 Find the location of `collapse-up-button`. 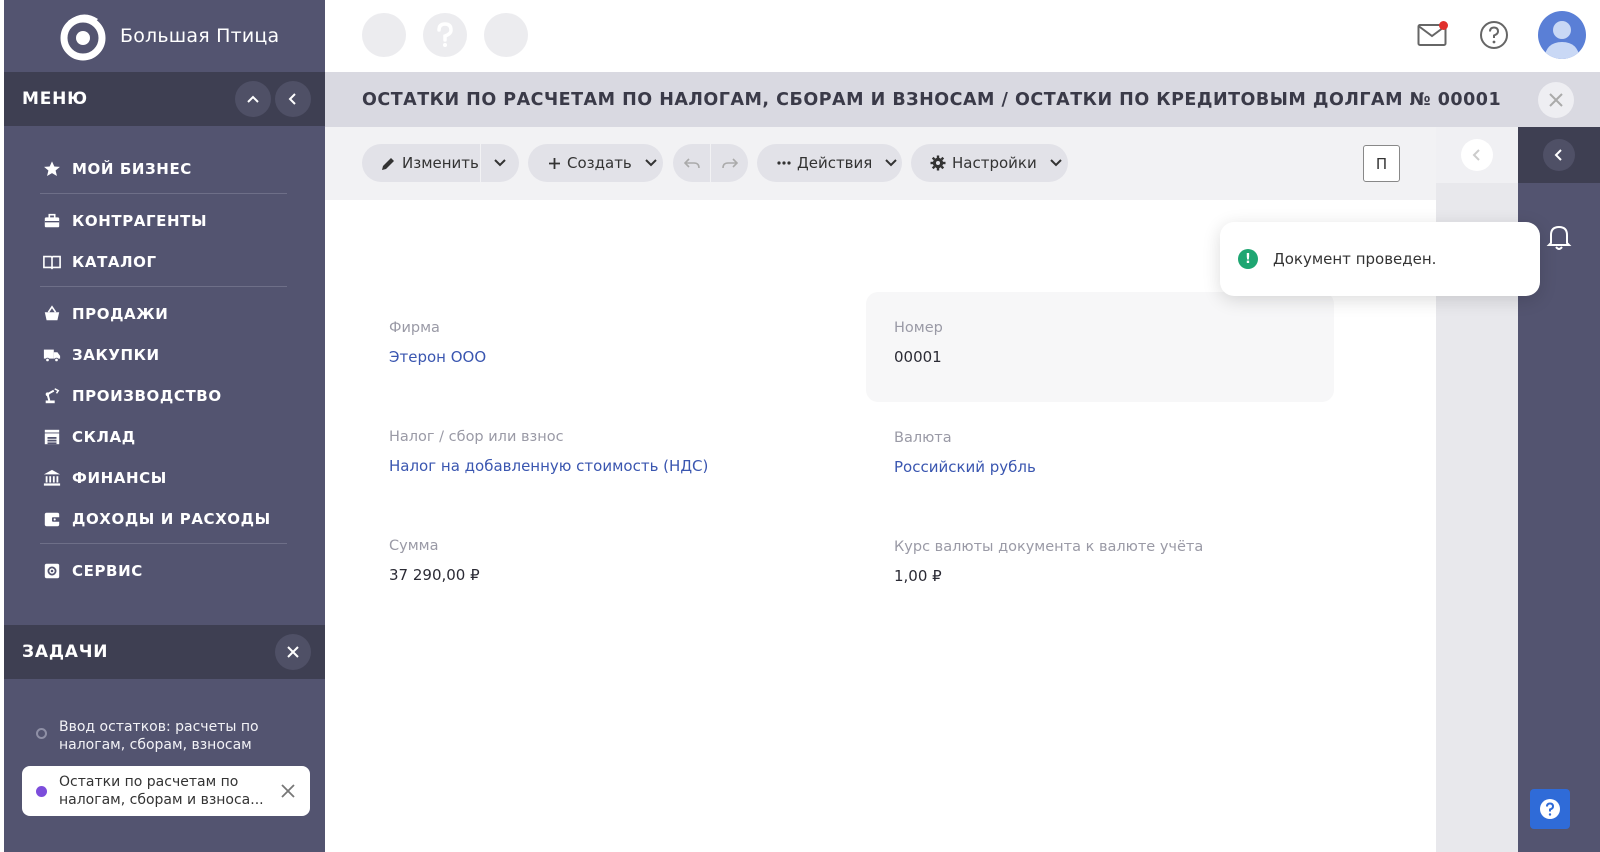

collapse-up-button is located at coordinates (253, 99).